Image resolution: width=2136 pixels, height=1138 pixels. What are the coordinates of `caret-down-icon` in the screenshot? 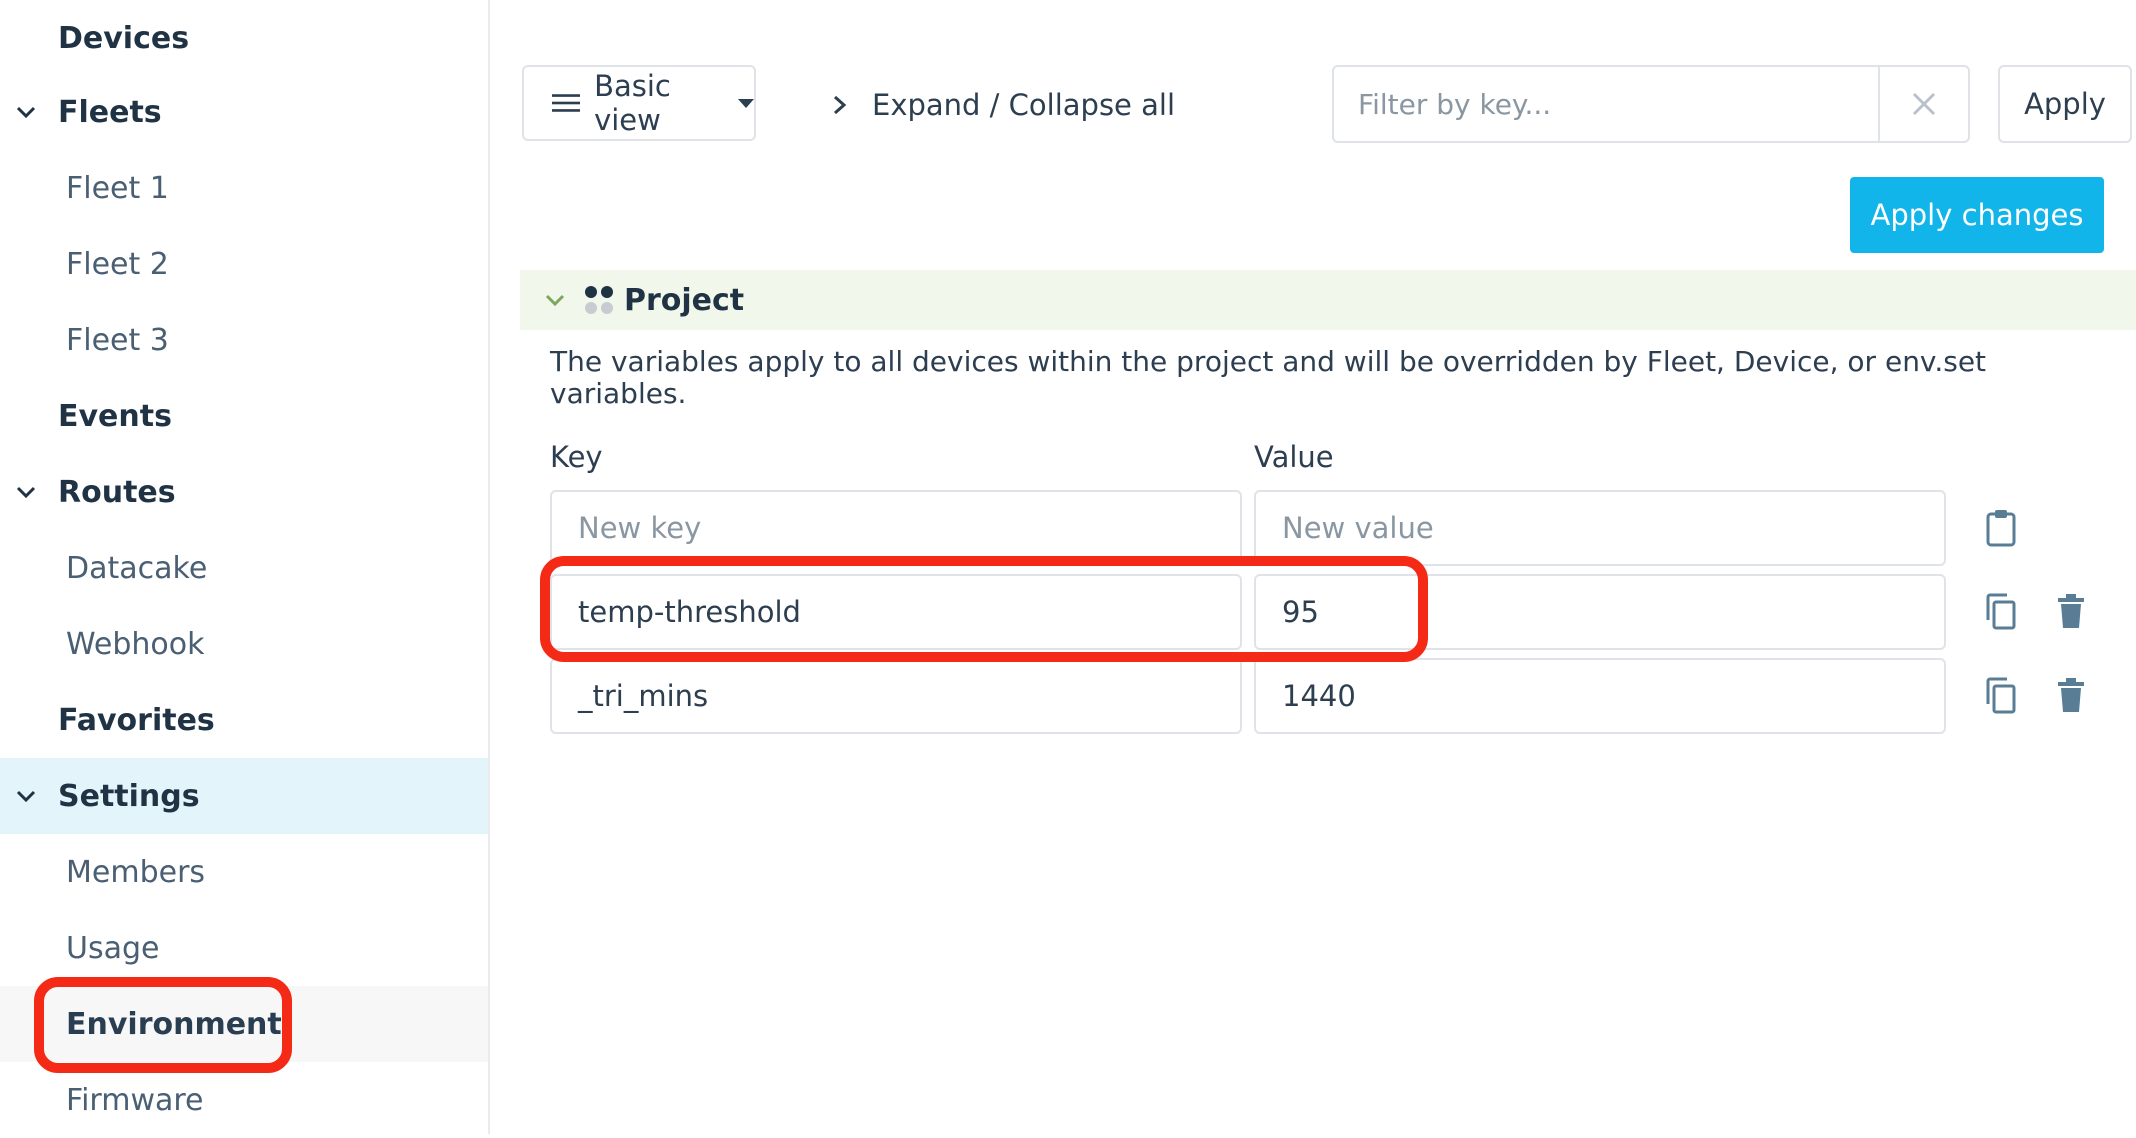 It's located at (746, 103).